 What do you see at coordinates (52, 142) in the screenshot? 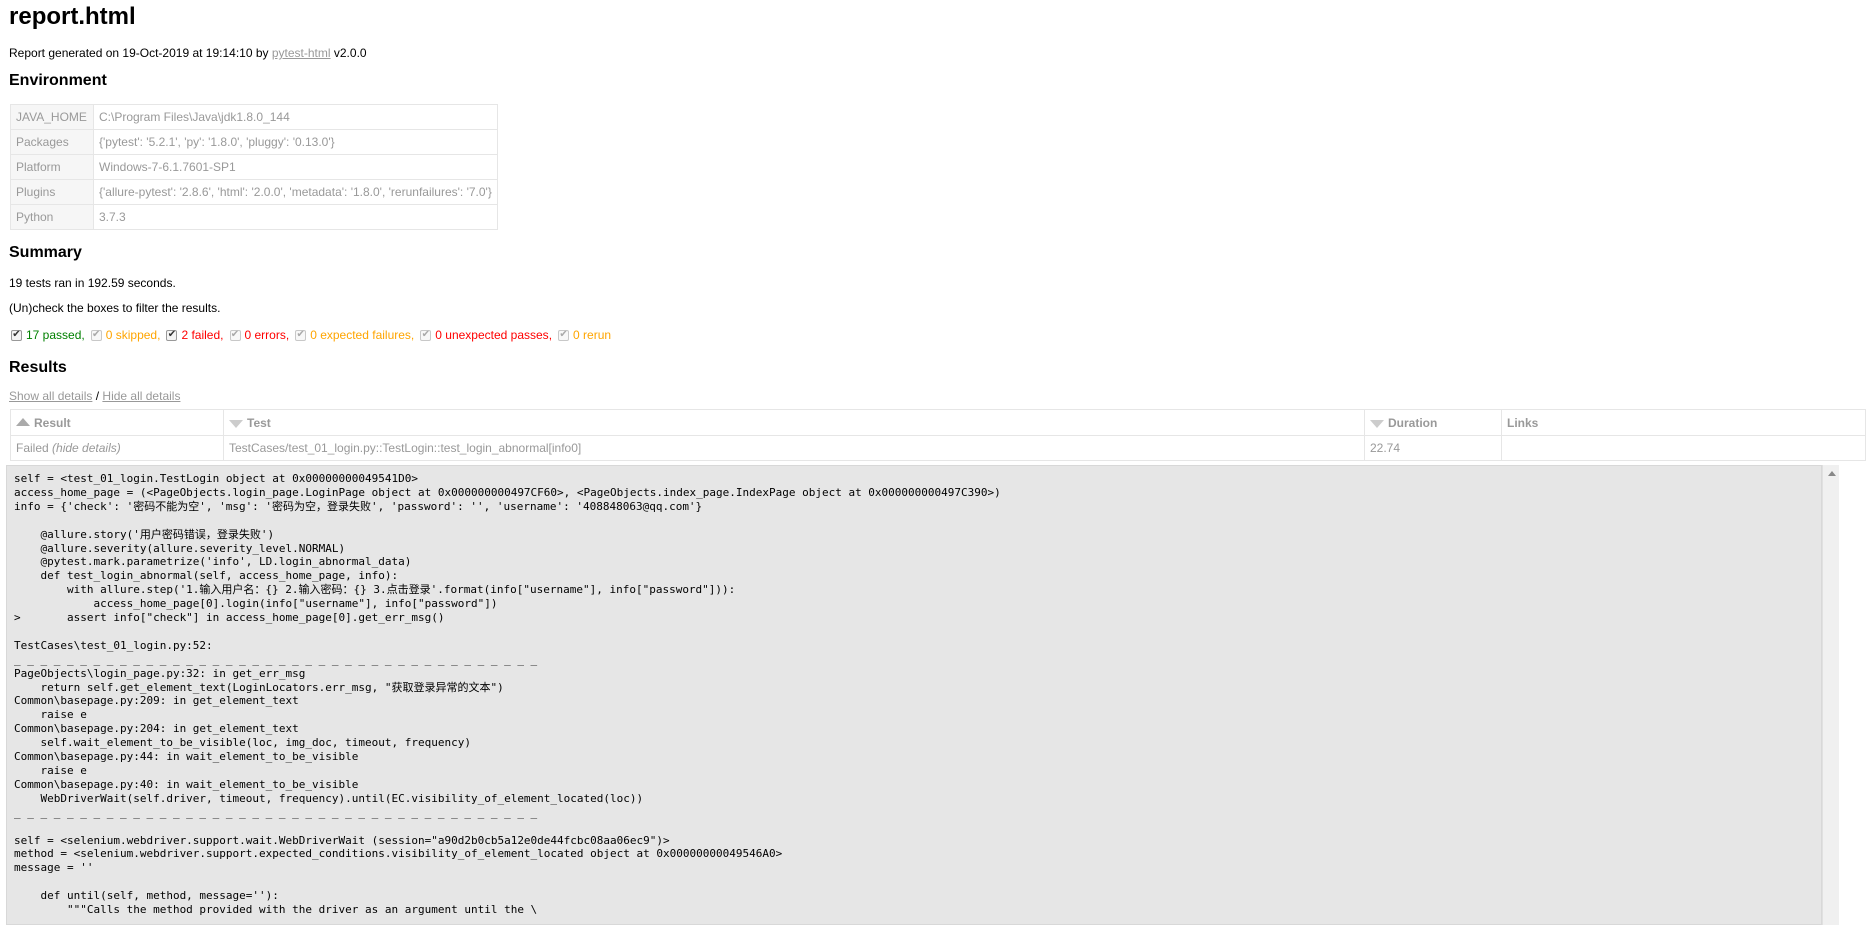
I see `env-key: Packages` at bounding box center [52, 142].